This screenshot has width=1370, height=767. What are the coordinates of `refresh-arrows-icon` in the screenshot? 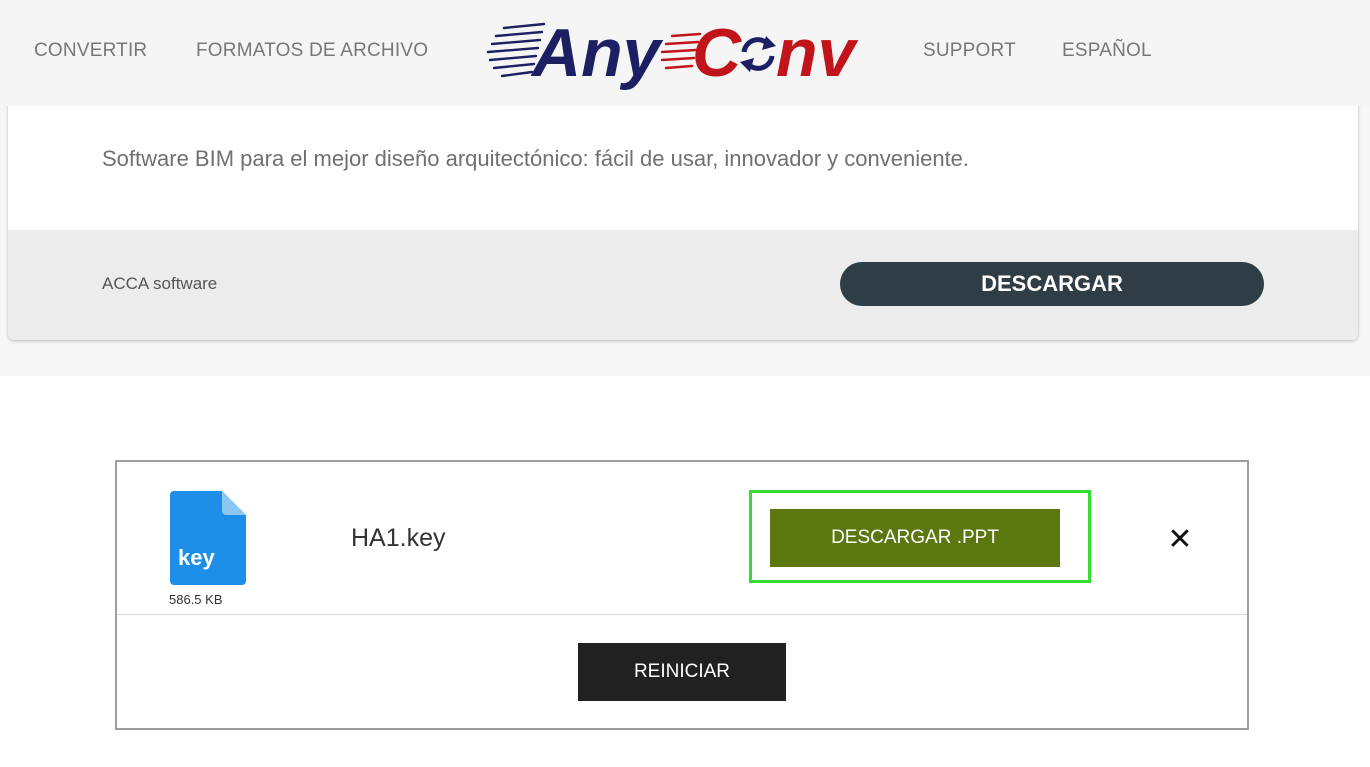 It's located at (758, 54).